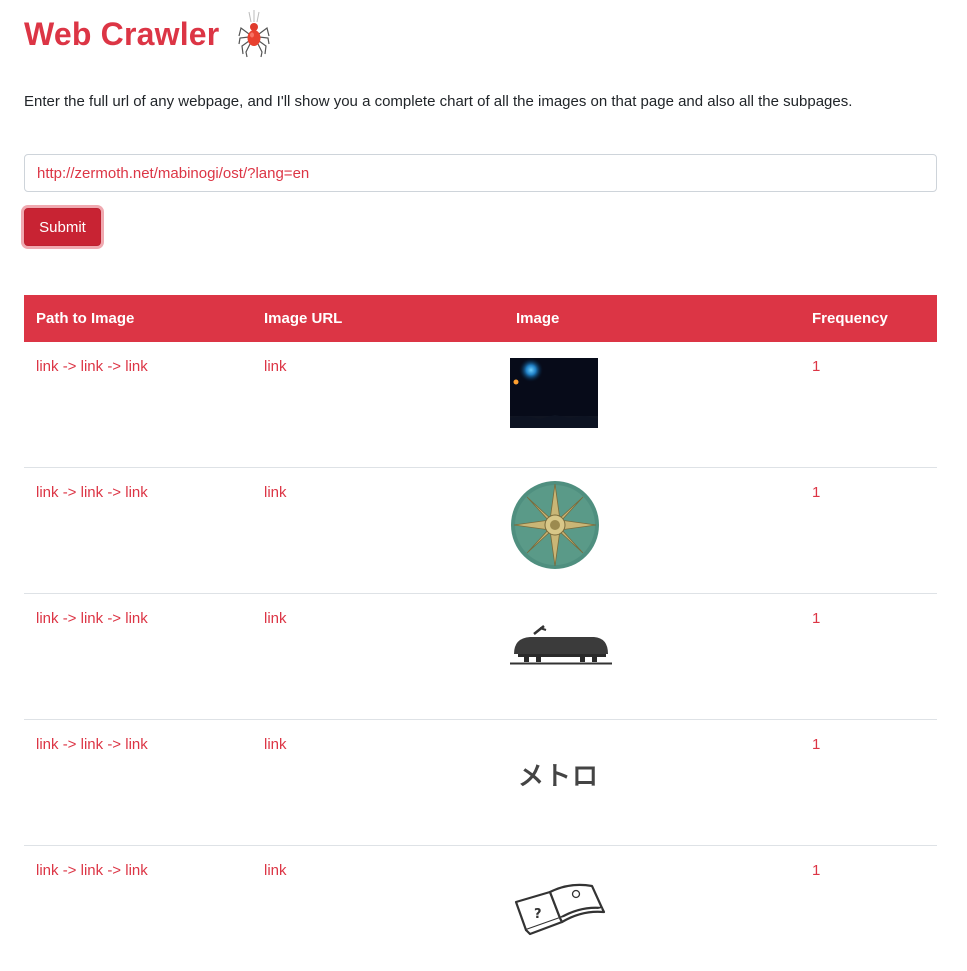  I want to click on metro-katakana-text: メトロ, so click(653, 774).